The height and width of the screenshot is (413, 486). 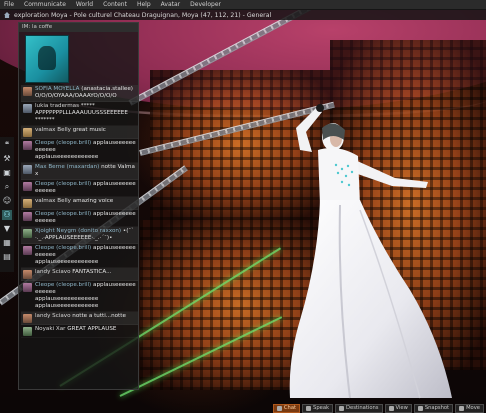 What do you see at coordinates (78, 27) in the screenshot?
I see `im-window-title: IM: la coffe` at bounding box center [78, 27].